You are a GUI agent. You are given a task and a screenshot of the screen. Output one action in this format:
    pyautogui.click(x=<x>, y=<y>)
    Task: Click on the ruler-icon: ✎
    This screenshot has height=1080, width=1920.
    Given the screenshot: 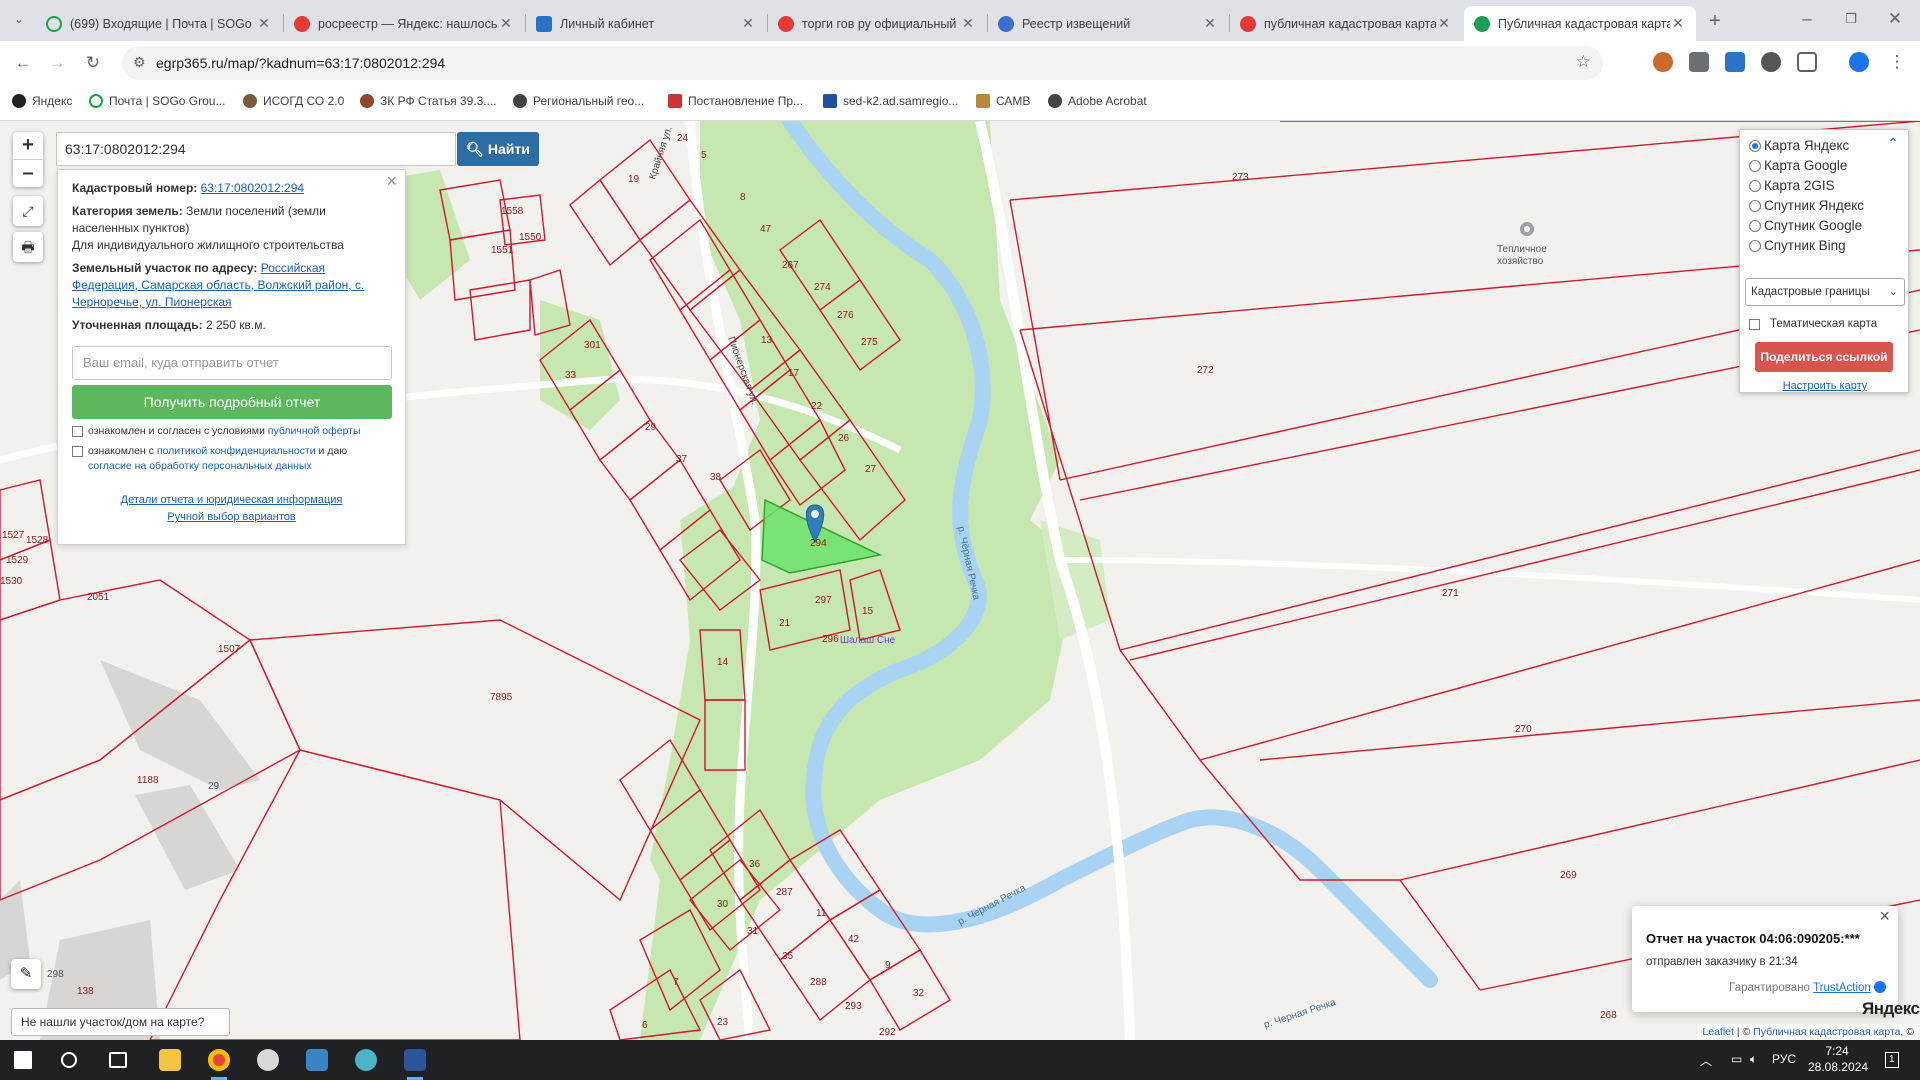 What is the action you would take?
    pyautogui.click(x=26, y=974)
    